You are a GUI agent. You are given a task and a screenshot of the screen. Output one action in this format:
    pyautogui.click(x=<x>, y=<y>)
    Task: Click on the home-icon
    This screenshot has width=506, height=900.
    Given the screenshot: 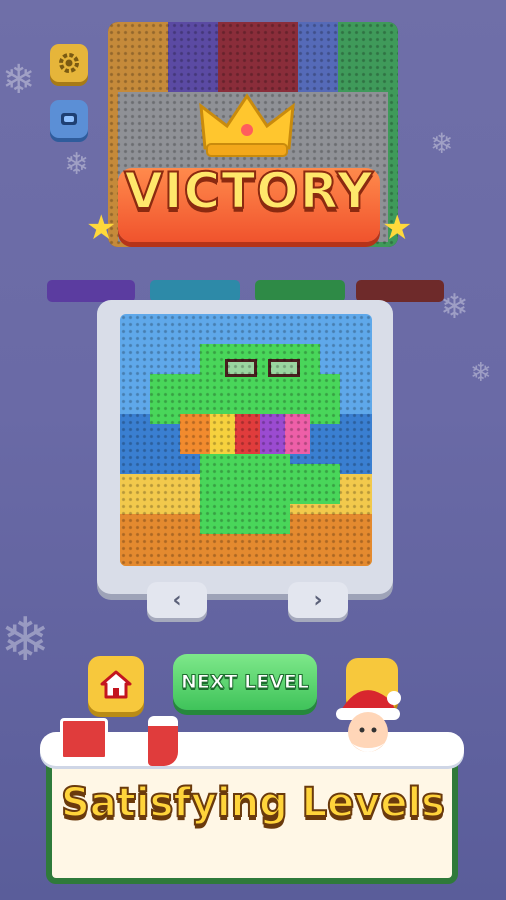 What is the action you would take?
    pyautogui.click(x=116, y=684)
    